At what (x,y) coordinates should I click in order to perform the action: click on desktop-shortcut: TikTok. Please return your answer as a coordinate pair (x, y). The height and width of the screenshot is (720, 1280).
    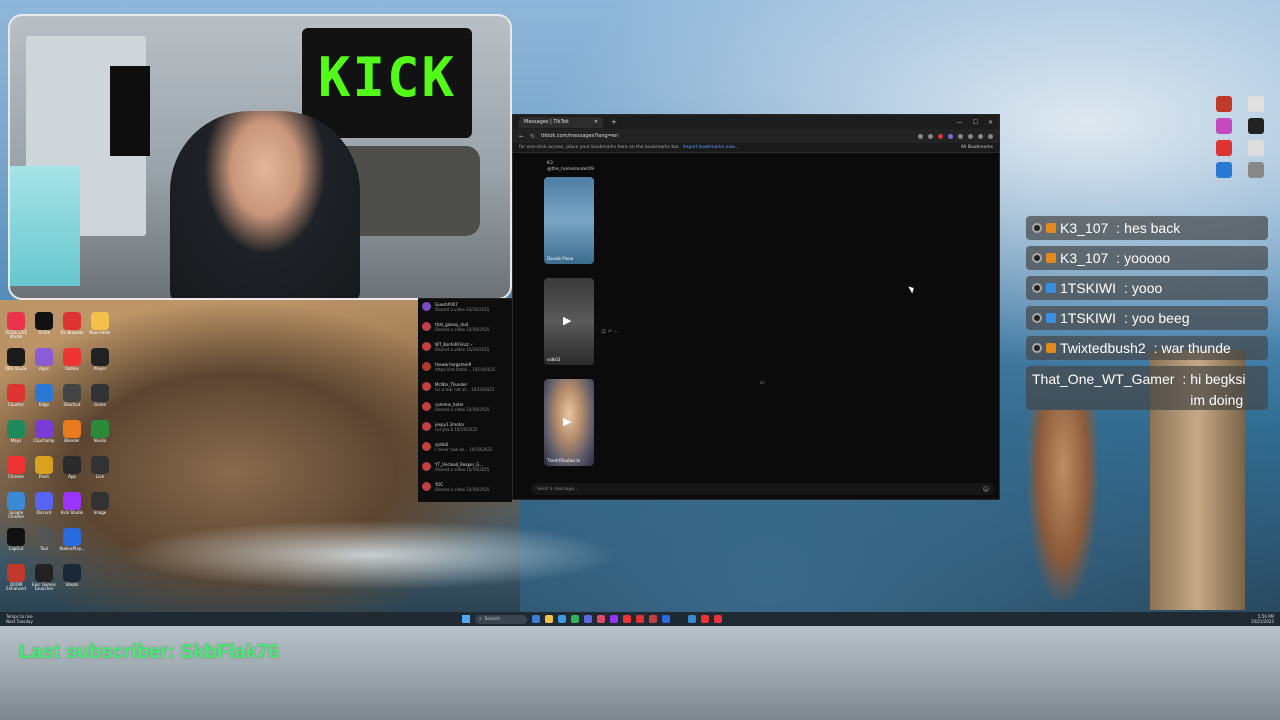
    Looking at the image, I should click on (44, 326).